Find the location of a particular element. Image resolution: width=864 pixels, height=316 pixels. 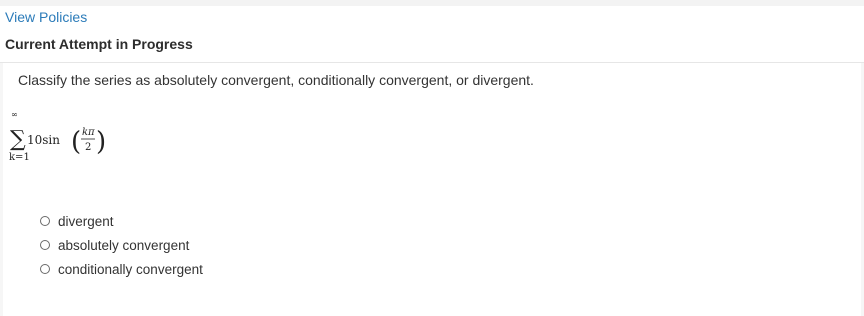

left-paren: ( is located at coordinates (76, 142).